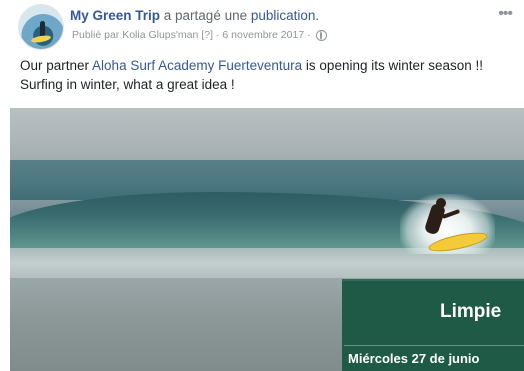  Describe the element at coordinates (197, 65) in the screenshot. I see `partner-link: Aloha Surf Academy Fuerteventura` at that location.